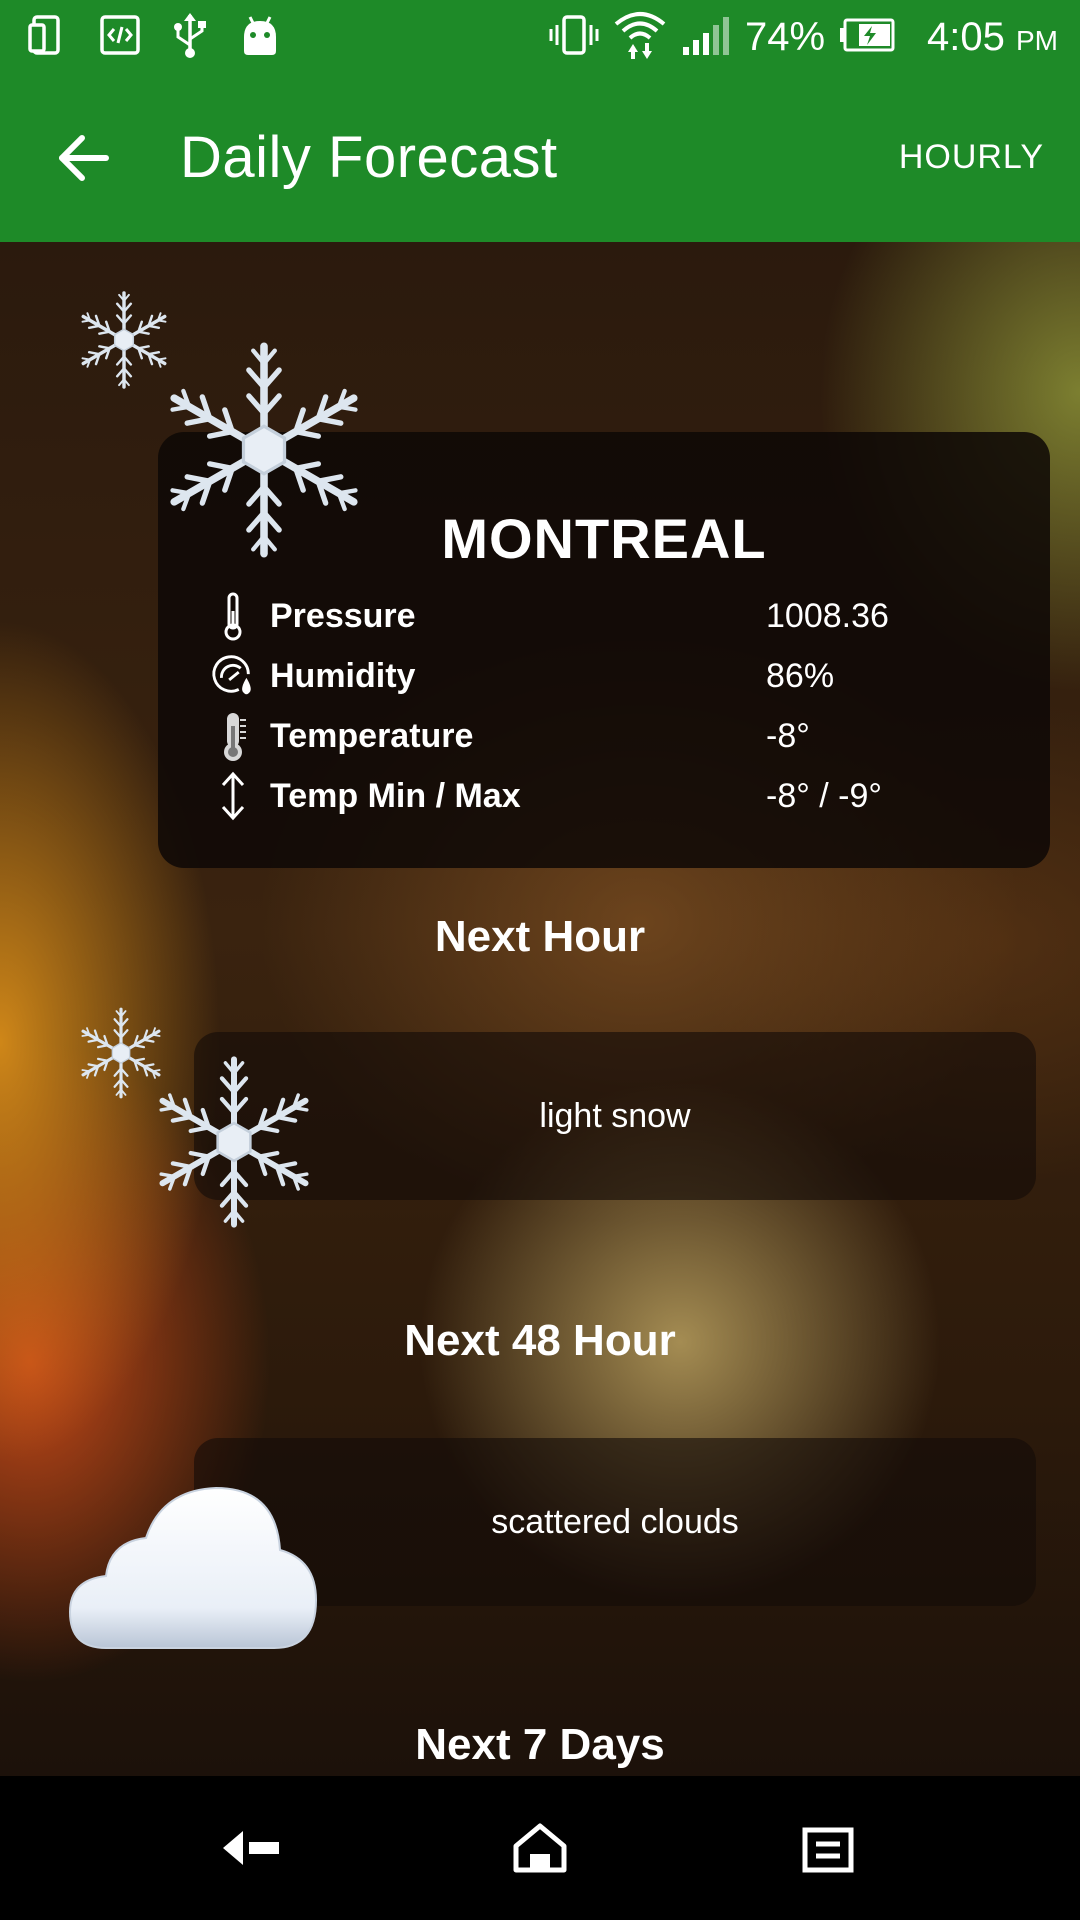 Image resolution: width=1080 pixels, height=1920 pixels. What do you see at coordinates (574, 37) in the screenshot?
I see `vibrate-icon` at bounding box center [574, 37].